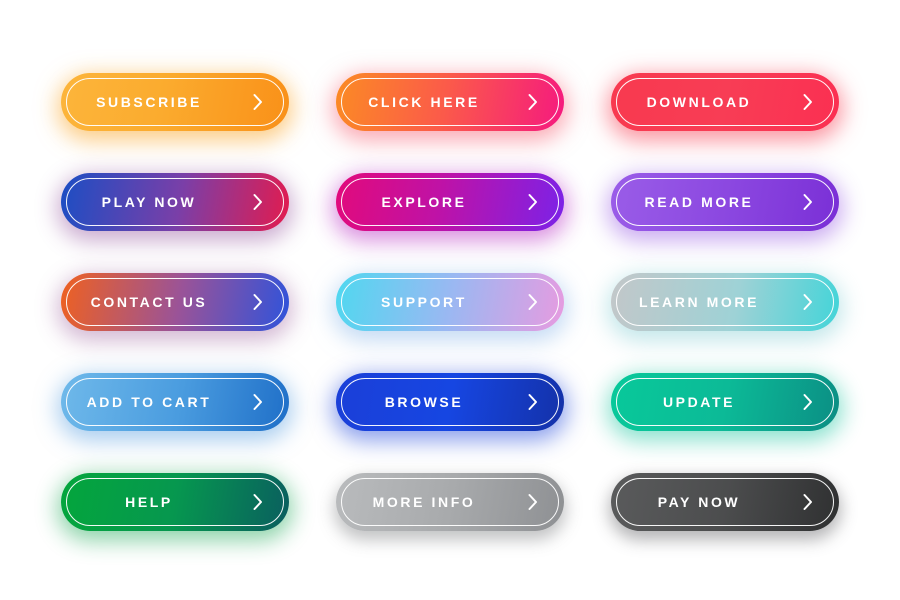 The width and height of the screenshot is (900, 600). I want to click on click-here-button: CLICK HERE, so click(450, 102).